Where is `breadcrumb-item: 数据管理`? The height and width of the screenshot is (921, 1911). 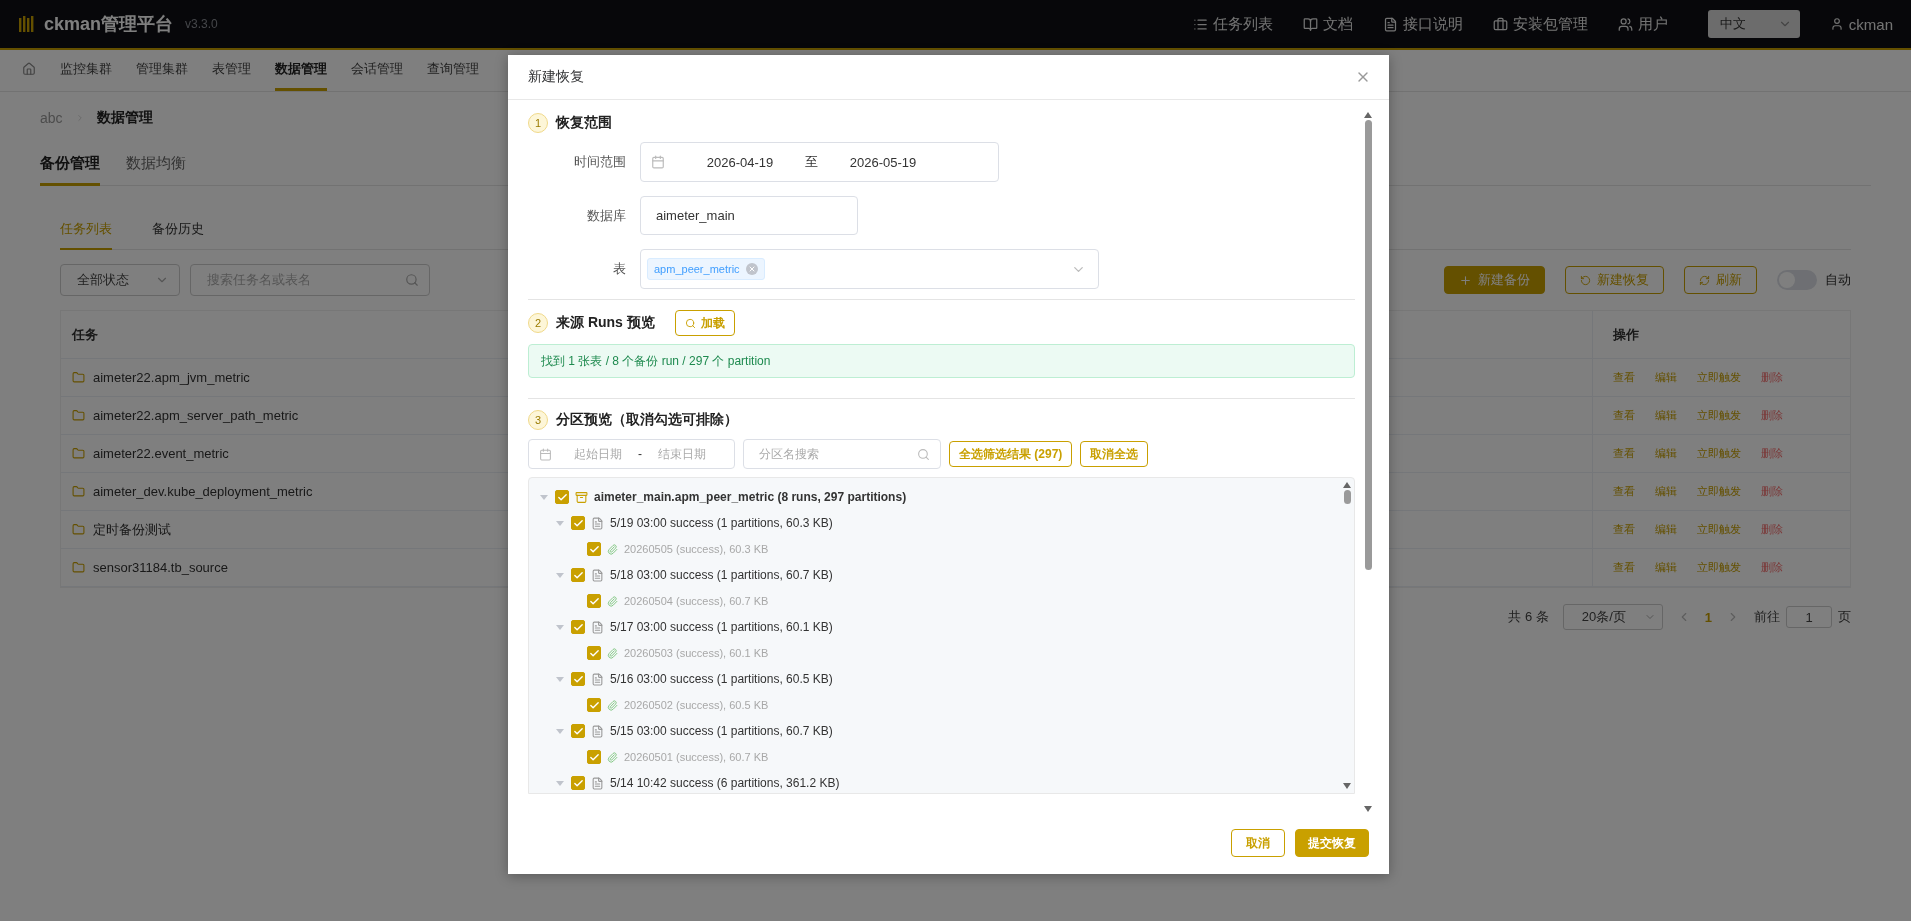
breadcrumb-item: 数据管理 is located at coordinates (124, 118).